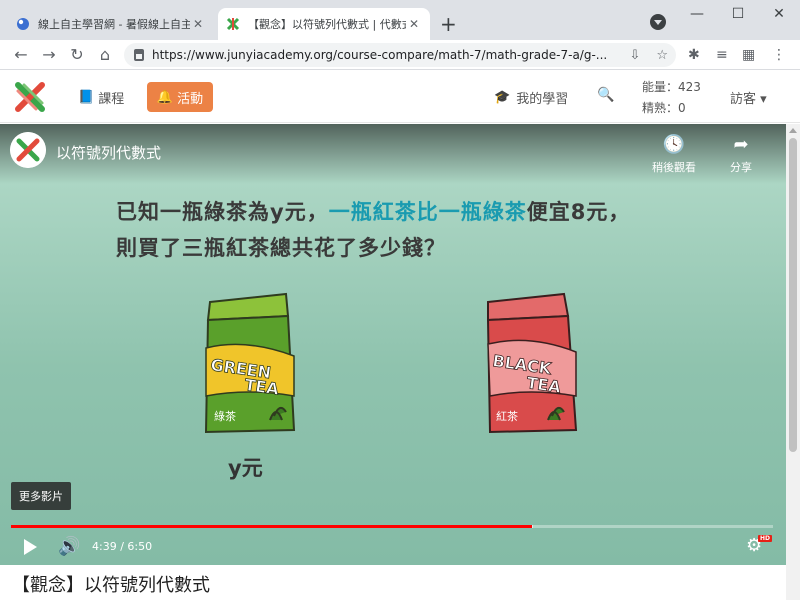 The height and width of the screenshot is (600, 800). I want to click on install-icon: ⇩, so click(634, 55).